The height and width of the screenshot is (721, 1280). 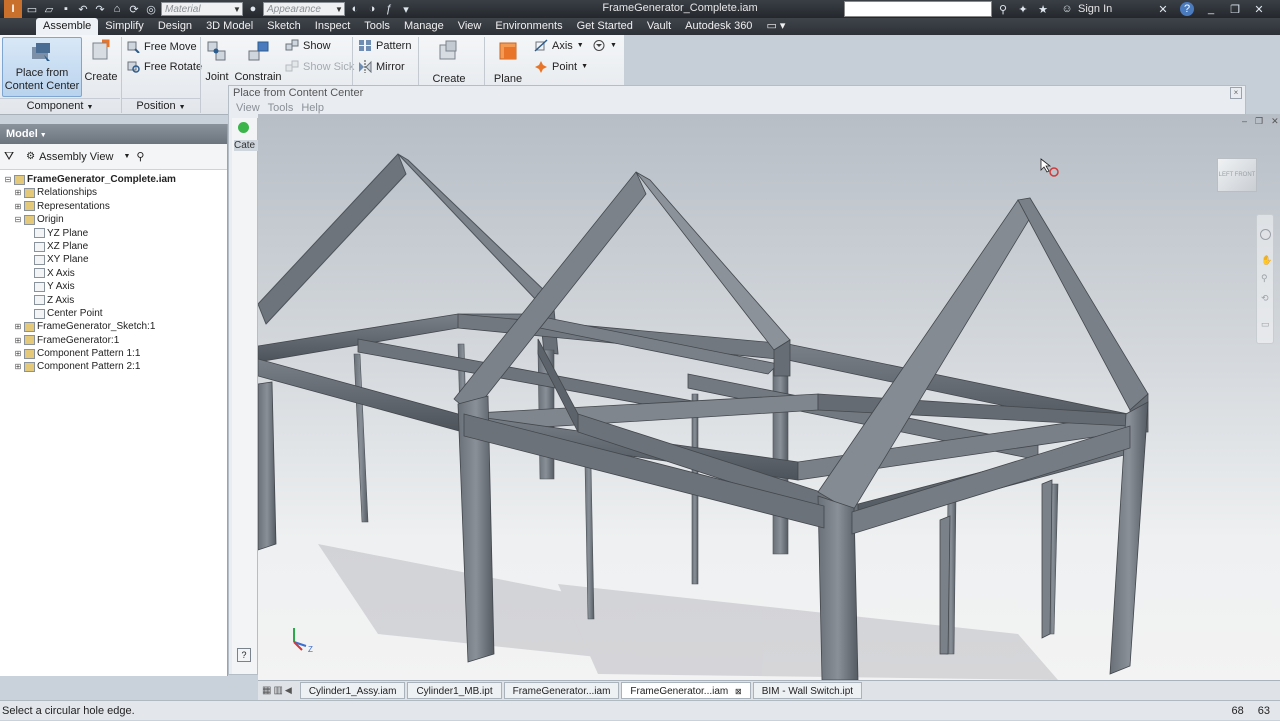 What do you see at coordinates (100, 9) in the screenshot?
I see `redo-icon: ↷` at bounding box center [100, 9].